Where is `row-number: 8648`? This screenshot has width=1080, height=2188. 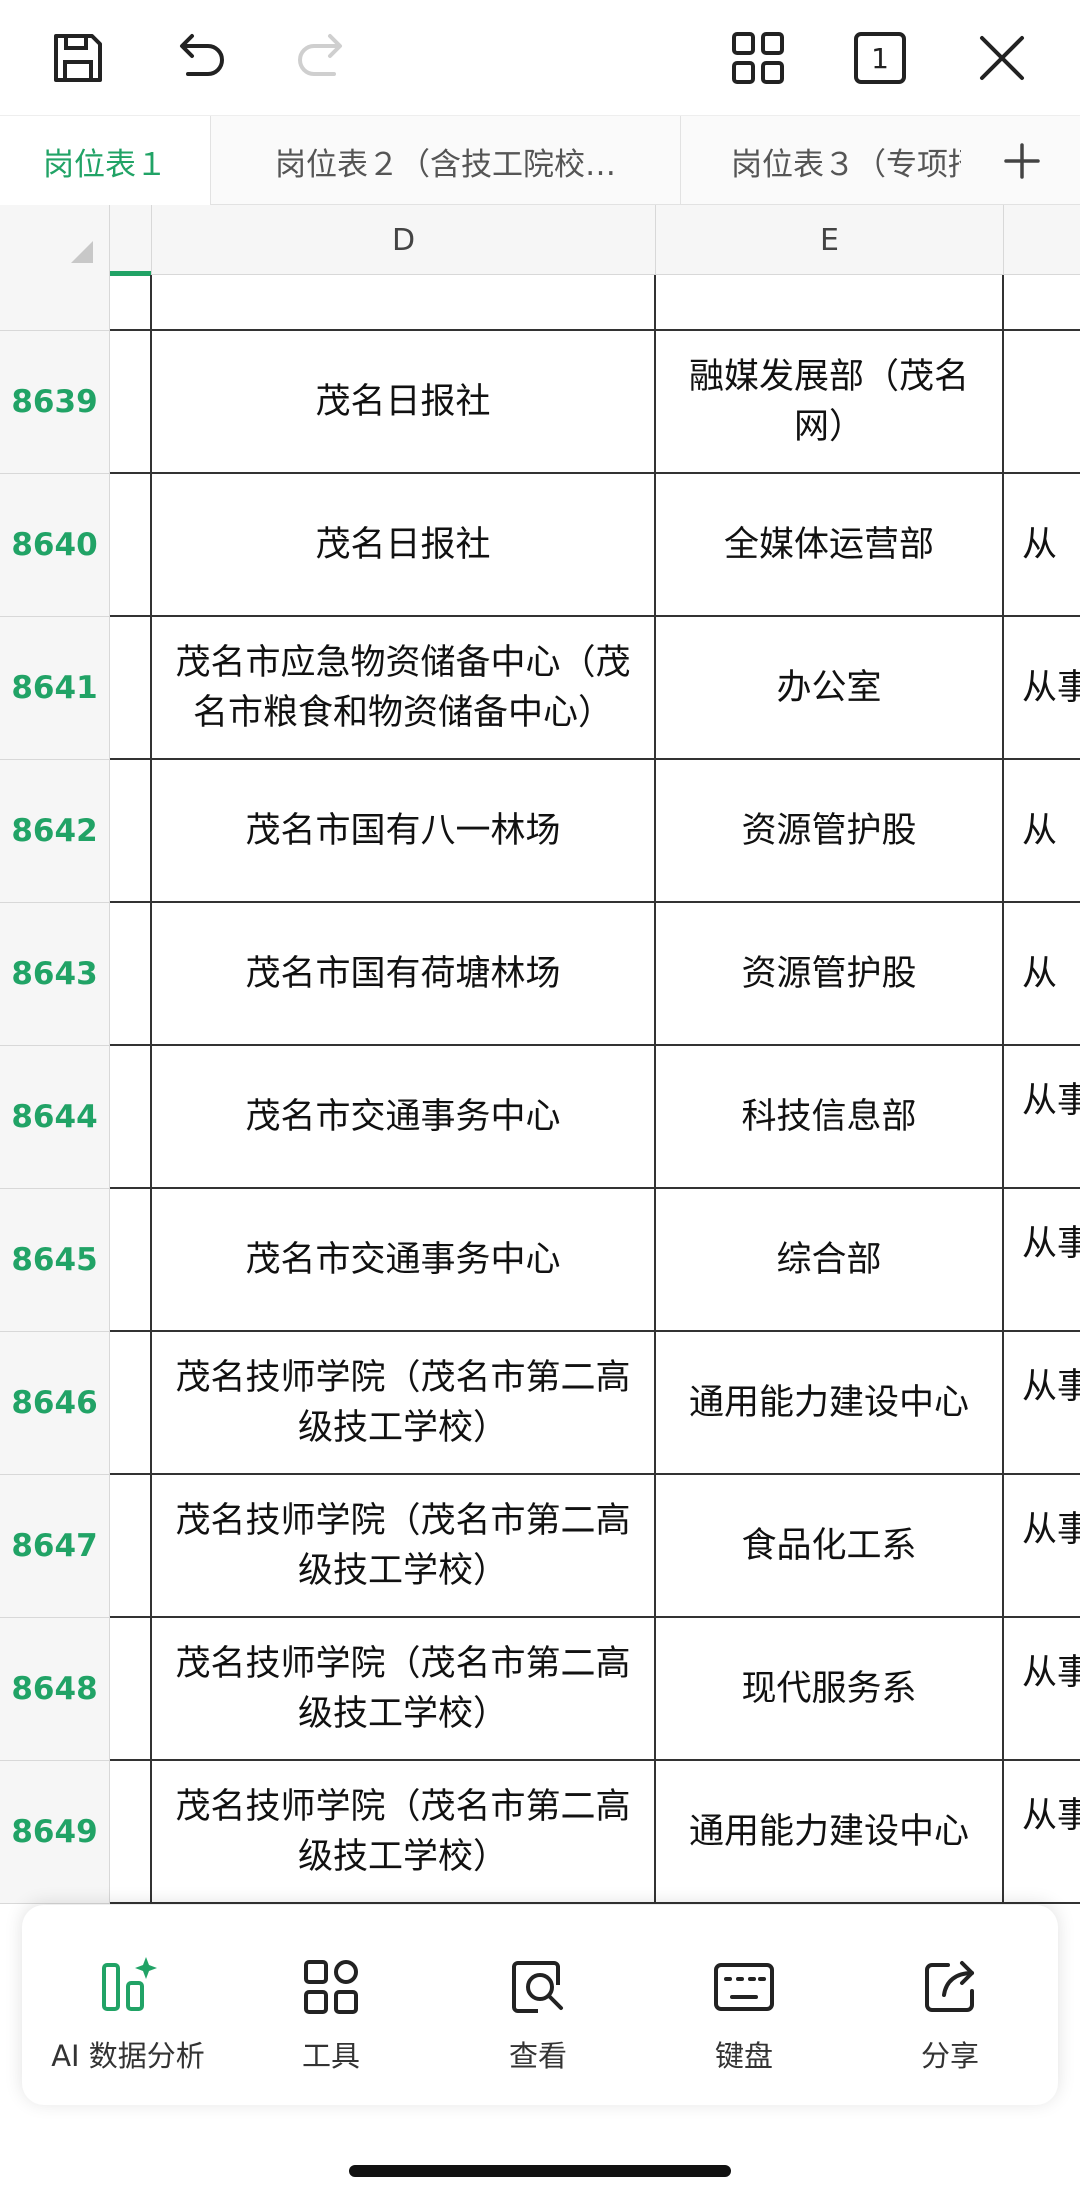 row-number: 8648 is located at coordinates (55, 1689).